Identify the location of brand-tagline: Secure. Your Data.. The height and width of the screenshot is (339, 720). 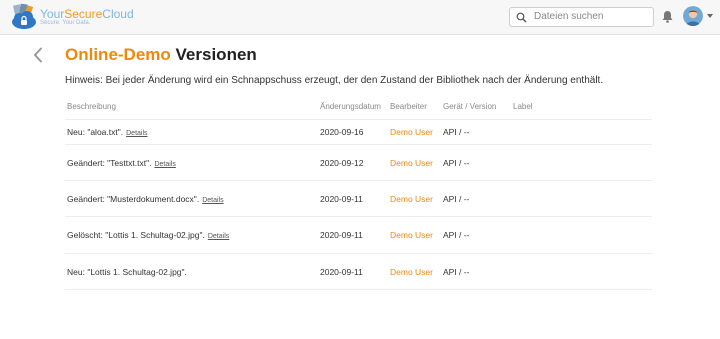
(65, 23).